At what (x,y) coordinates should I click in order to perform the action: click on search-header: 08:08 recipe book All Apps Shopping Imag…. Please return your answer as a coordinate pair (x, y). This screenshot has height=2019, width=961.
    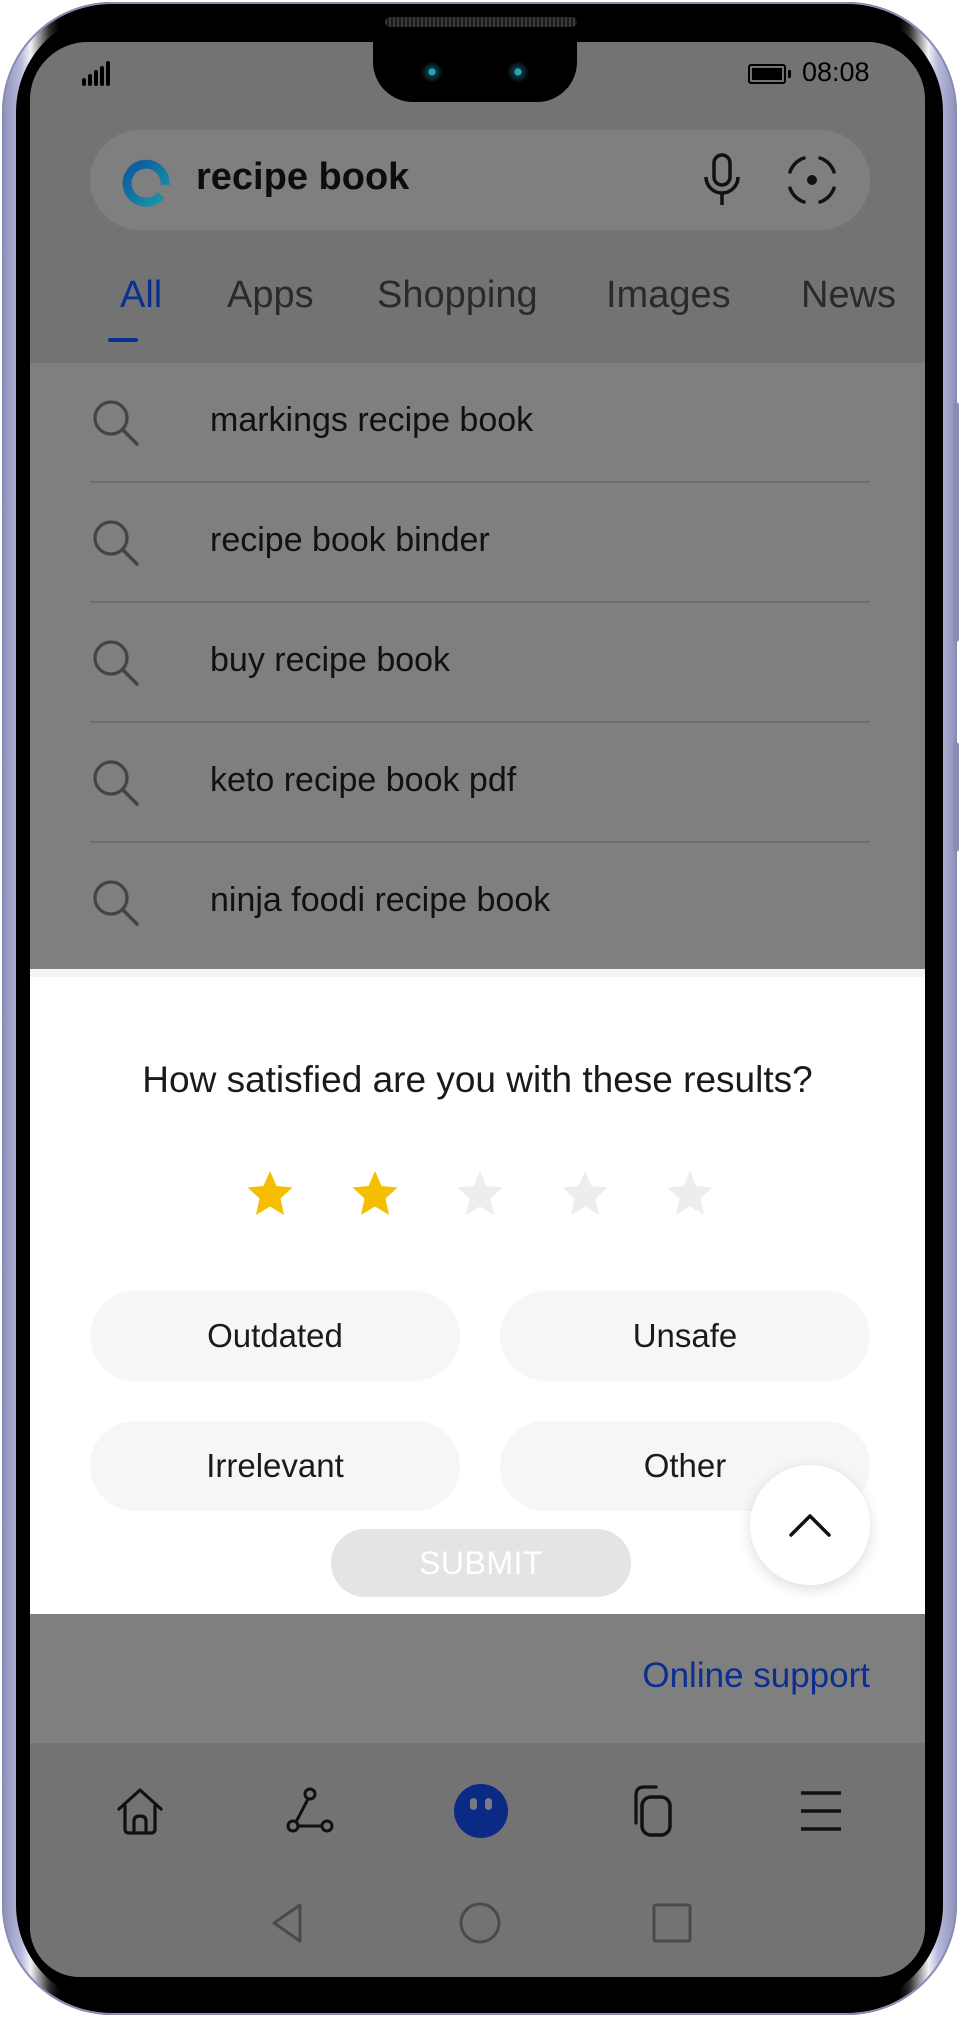
    Looking at the image, I should click on (477, 202).